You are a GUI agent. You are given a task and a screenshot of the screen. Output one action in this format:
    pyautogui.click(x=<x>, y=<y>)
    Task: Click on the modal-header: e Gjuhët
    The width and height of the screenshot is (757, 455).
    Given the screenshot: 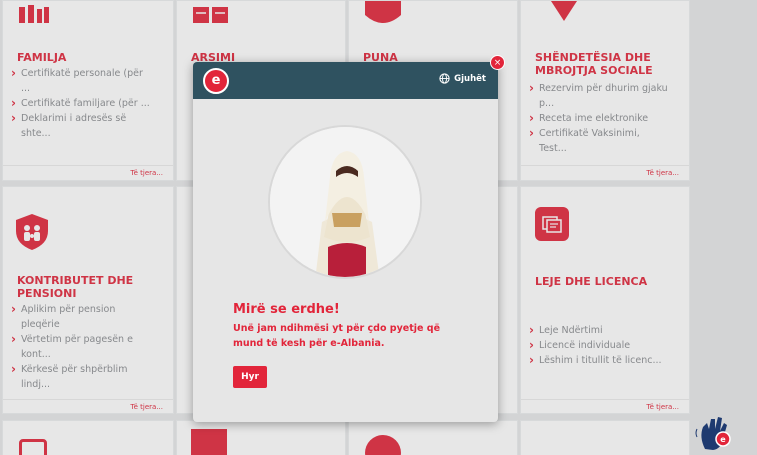 What is the action you would take?
    pyautogui.click(x=345, y=80)
    